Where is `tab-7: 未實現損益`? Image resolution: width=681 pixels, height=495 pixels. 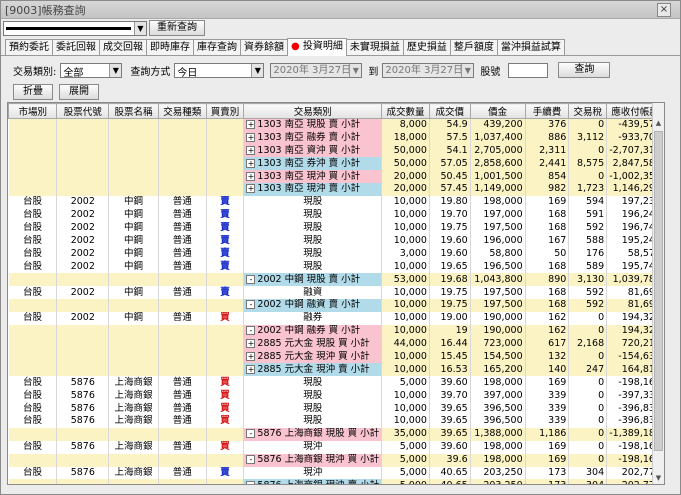
tab-7: 未實現損益 is located at coordinates (374, 47).